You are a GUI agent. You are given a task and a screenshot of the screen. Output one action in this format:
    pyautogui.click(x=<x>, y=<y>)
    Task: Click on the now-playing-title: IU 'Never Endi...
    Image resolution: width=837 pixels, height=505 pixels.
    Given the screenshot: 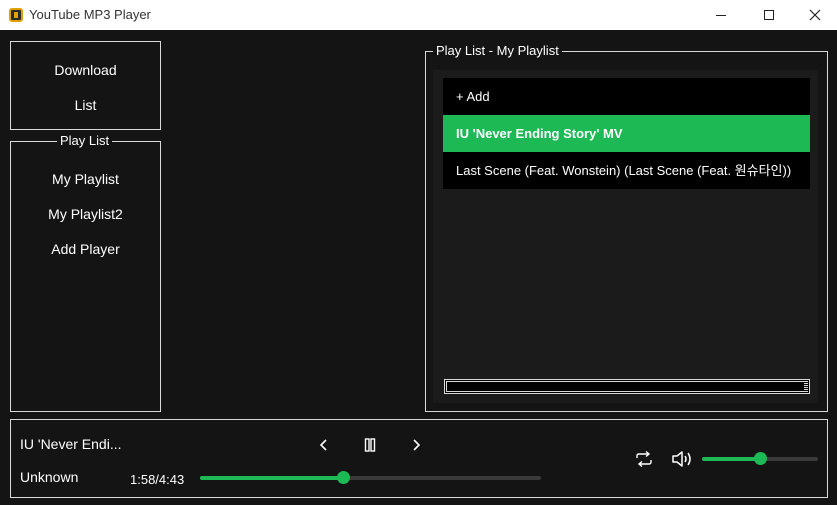 What is the action you would take?
    pyautogui.click(x=71, y=444)
    